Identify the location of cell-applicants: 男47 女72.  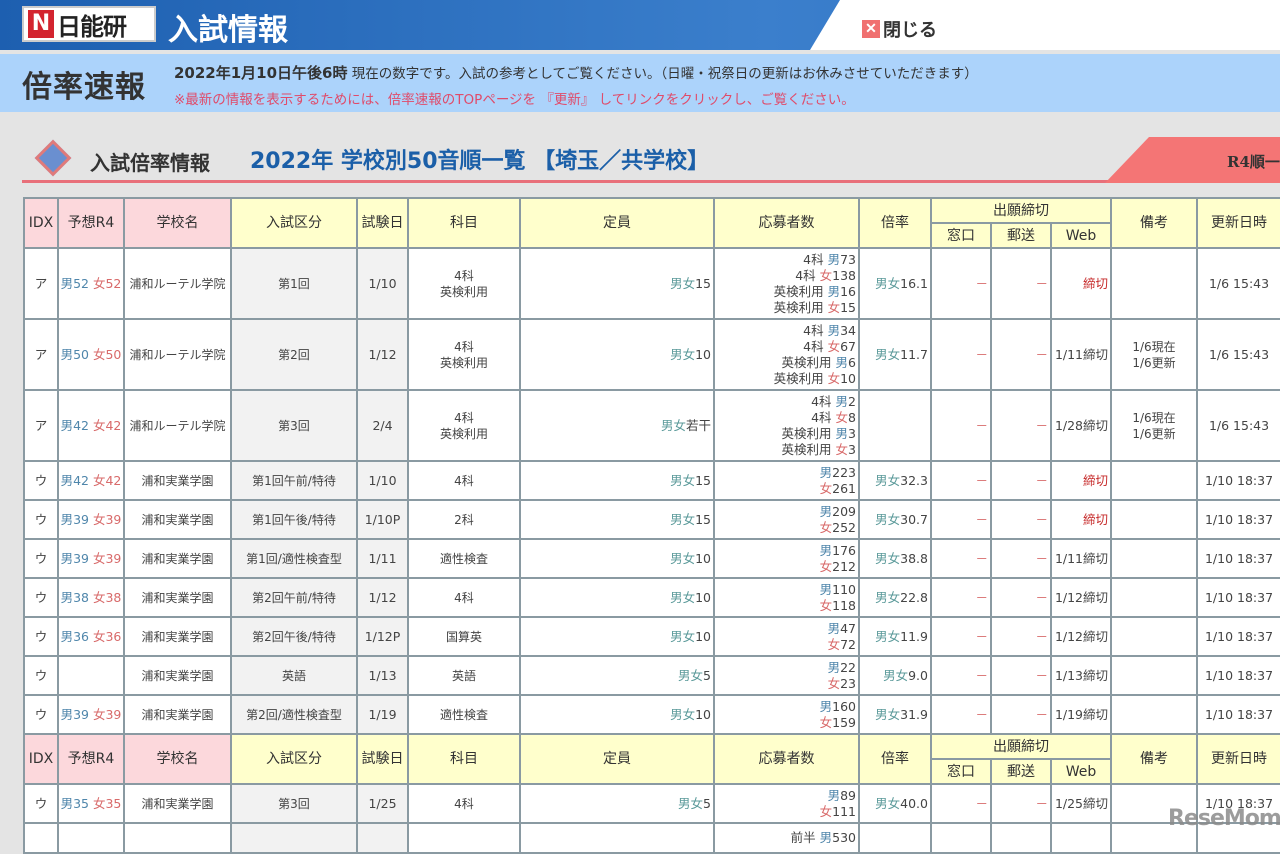
(786, 636).